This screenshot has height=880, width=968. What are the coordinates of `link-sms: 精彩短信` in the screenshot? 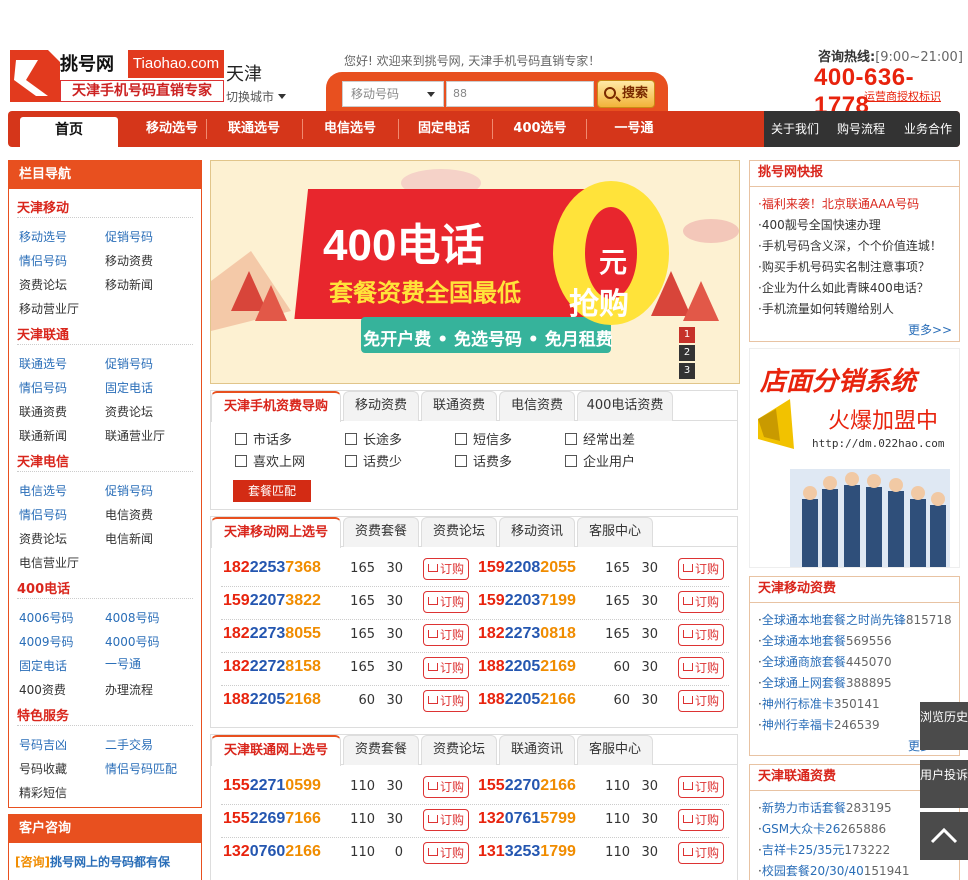 It's located at (43, 792).